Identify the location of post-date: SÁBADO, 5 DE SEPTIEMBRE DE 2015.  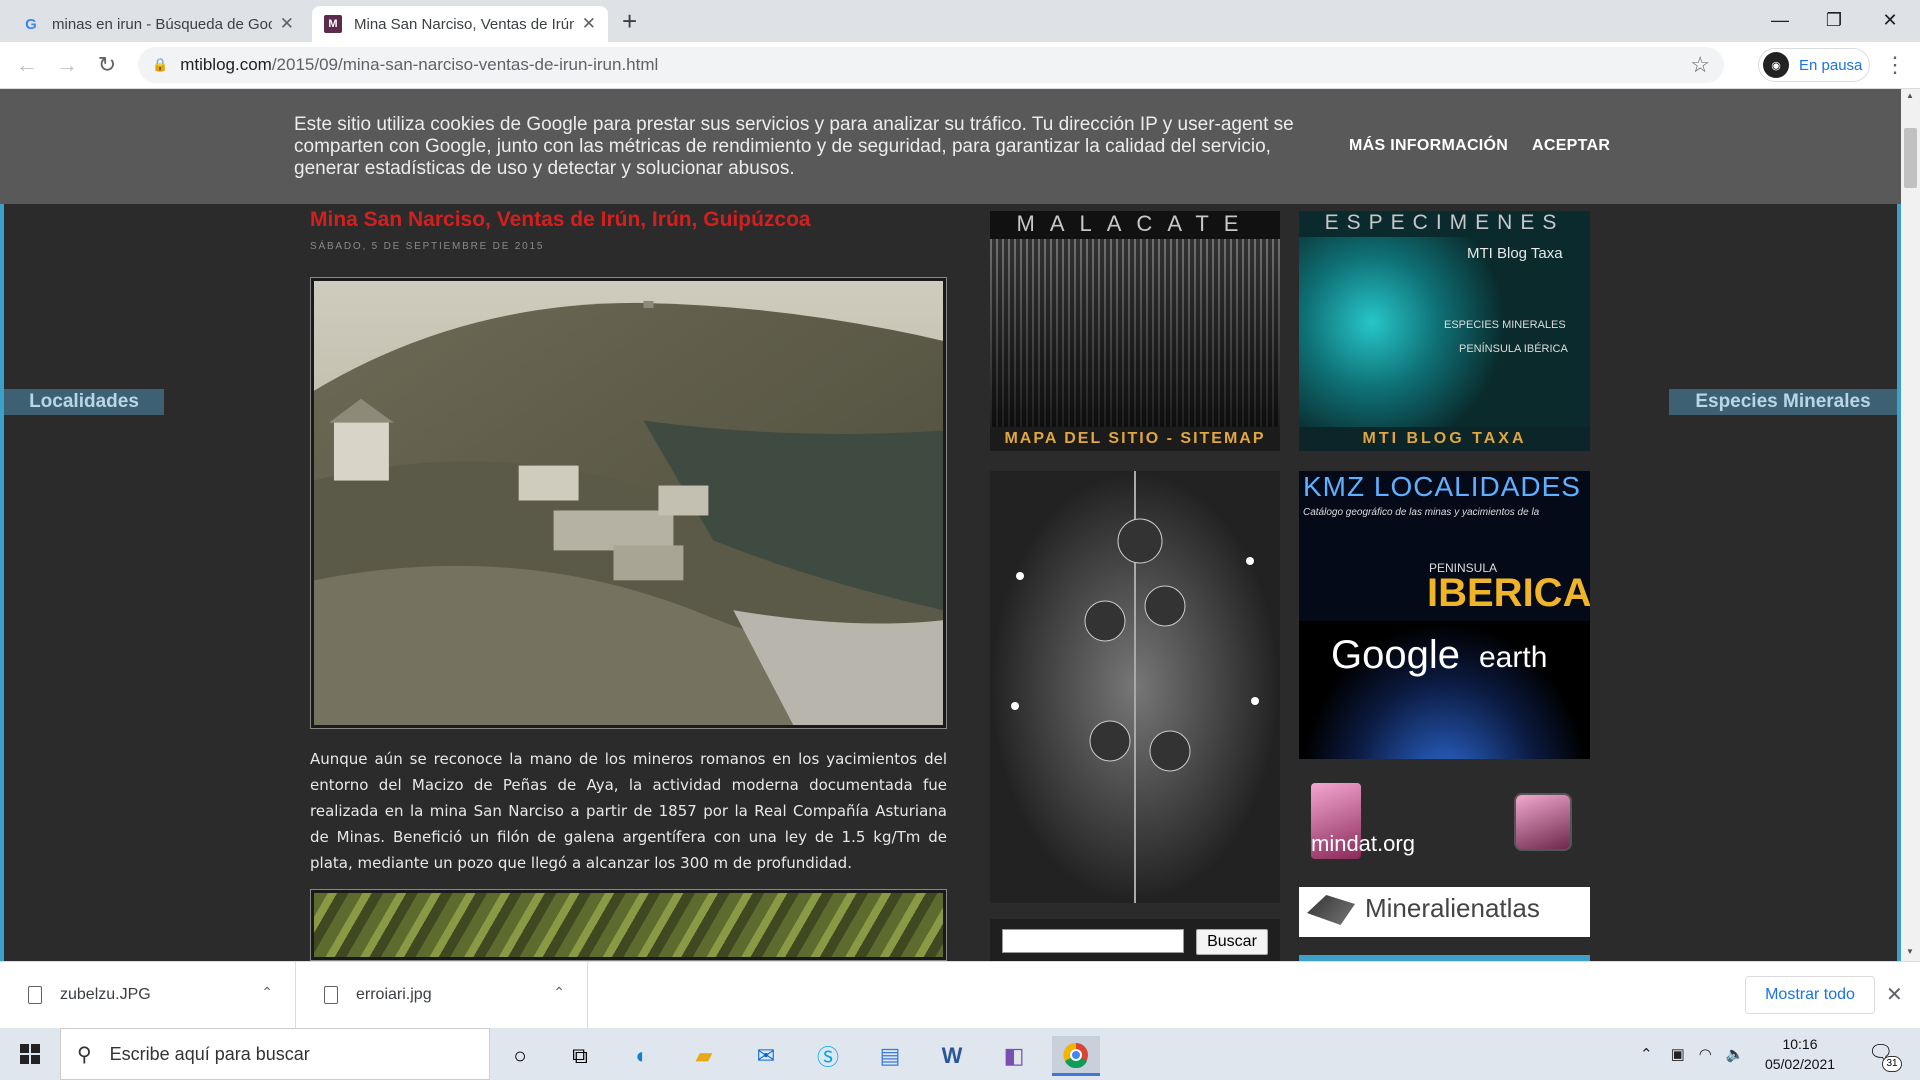
(427, 246).